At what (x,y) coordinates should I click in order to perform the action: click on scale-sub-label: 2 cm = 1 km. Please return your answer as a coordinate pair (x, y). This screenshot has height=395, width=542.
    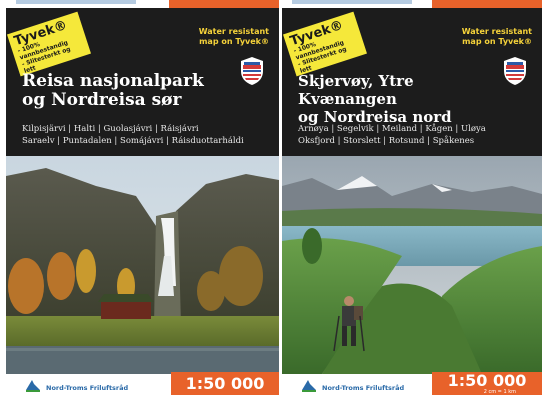
    Looking at the image, I should click on (499, 392).